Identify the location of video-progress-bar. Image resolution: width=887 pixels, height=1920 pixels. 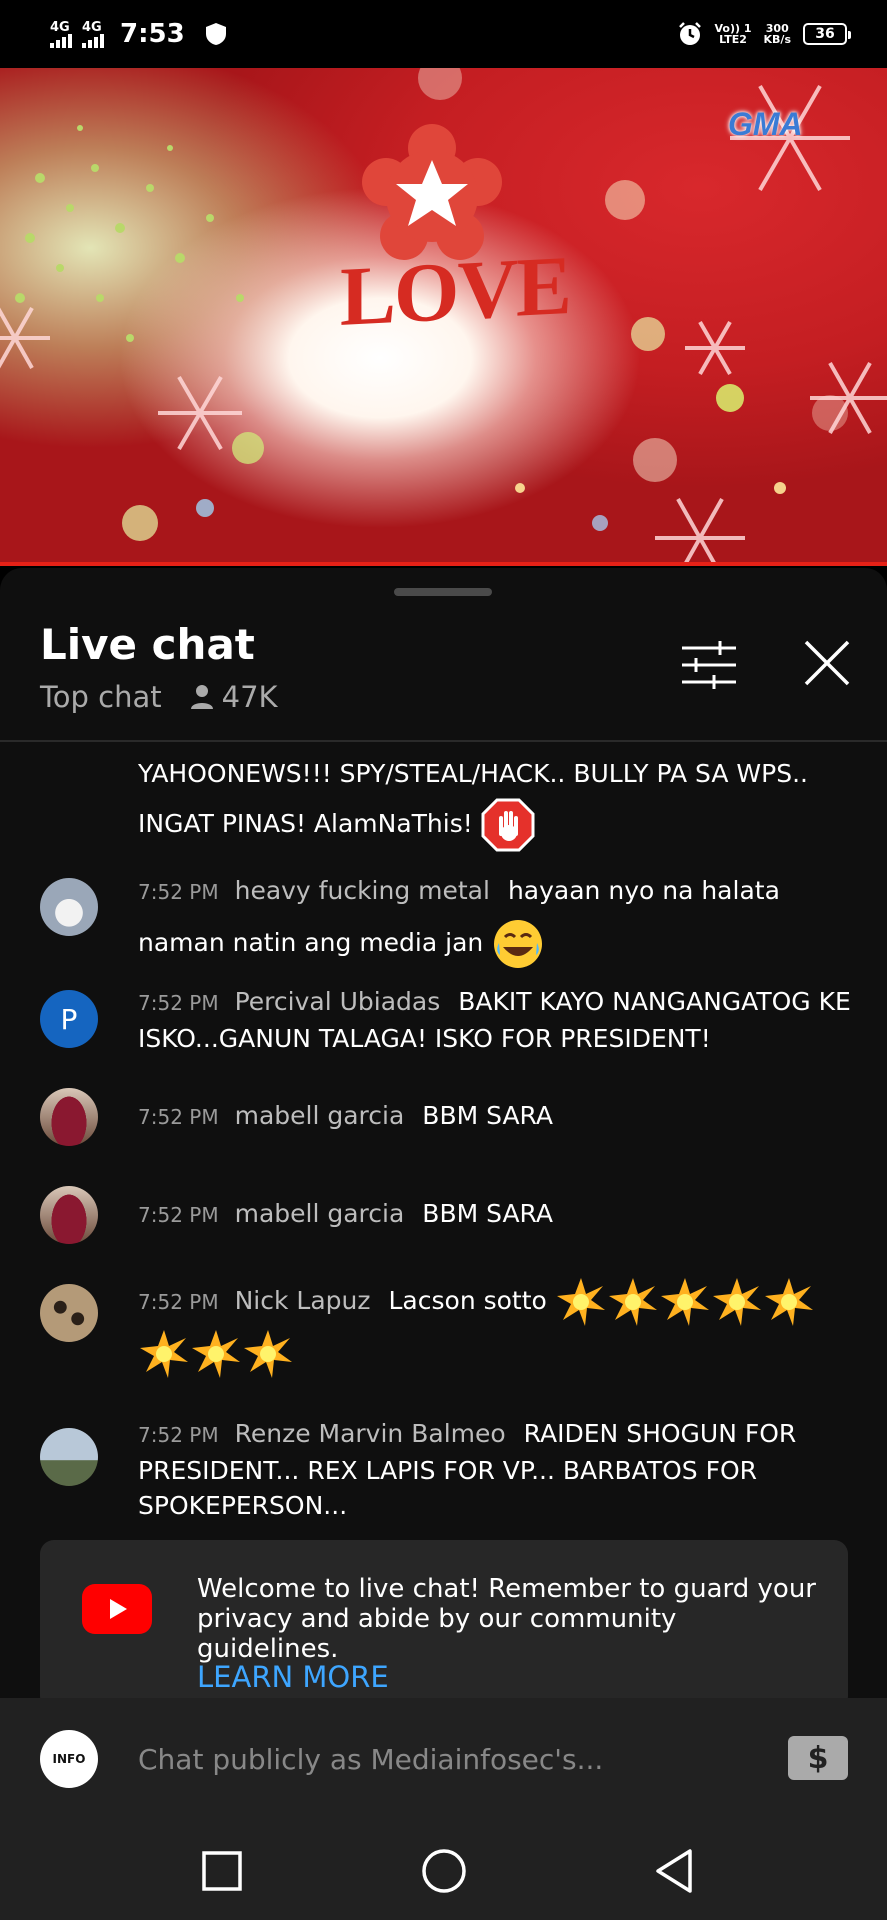
(443, 564).